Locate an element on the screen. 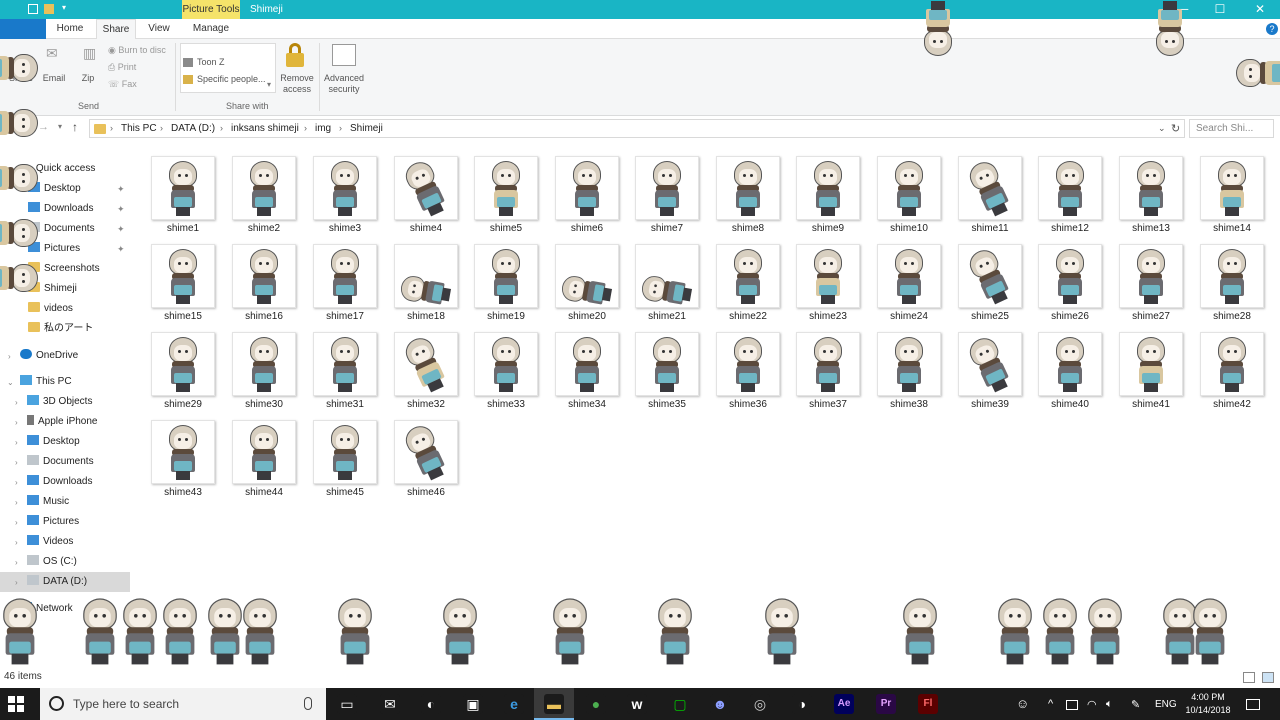 Image resolution: width=1280 pixels, height=720 pixels. close-button: ✕ is located at coordinates (1260, 9).